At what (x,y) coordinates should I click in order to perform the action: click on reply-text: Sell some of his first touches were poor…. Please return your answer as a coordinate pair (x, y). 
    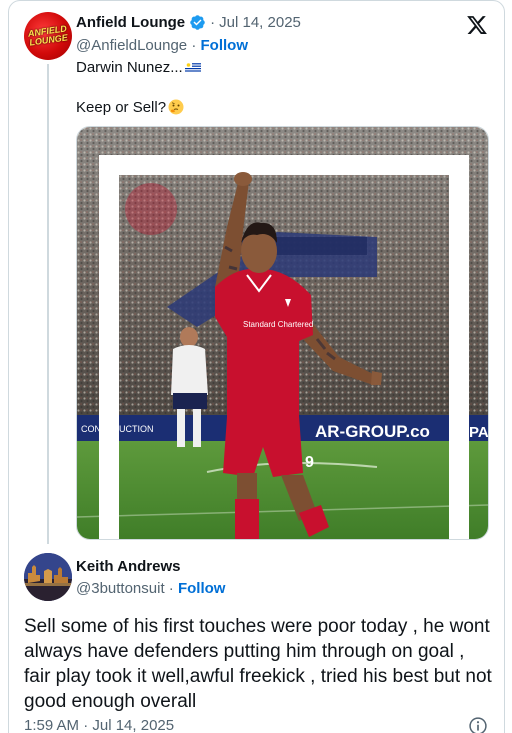
    Looking at the image, I should click on (258, 664).